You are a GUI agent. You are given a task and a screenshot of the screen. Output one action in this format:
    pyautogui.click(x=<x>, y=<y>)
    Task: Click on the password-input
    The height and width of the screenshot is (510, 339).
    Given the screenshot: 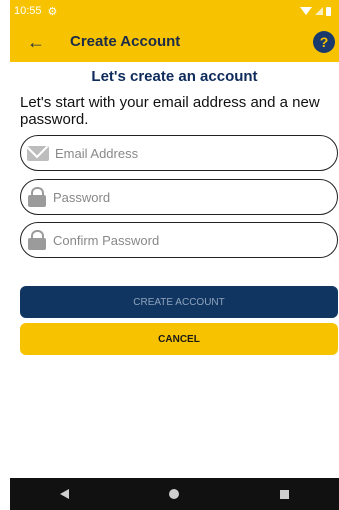 What is the action you would take?
    pyautogui.click(x=178, y=197)
    